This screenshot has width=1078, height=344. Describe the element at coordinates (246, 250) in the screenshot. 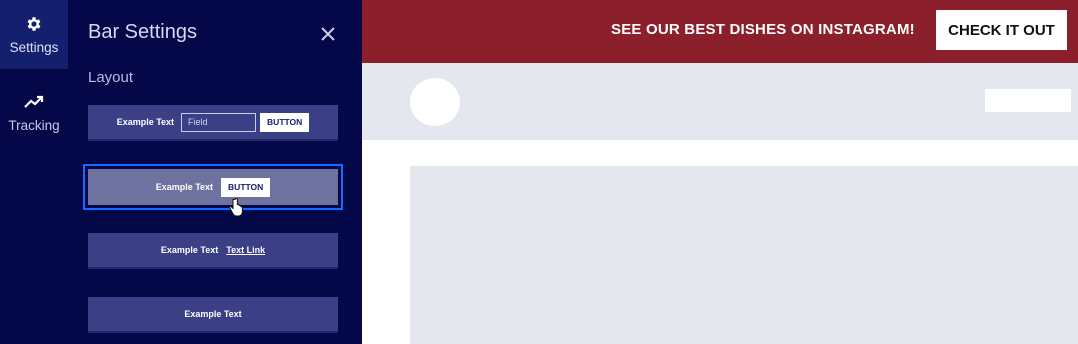

I see `example-link: Text Link` at that location.